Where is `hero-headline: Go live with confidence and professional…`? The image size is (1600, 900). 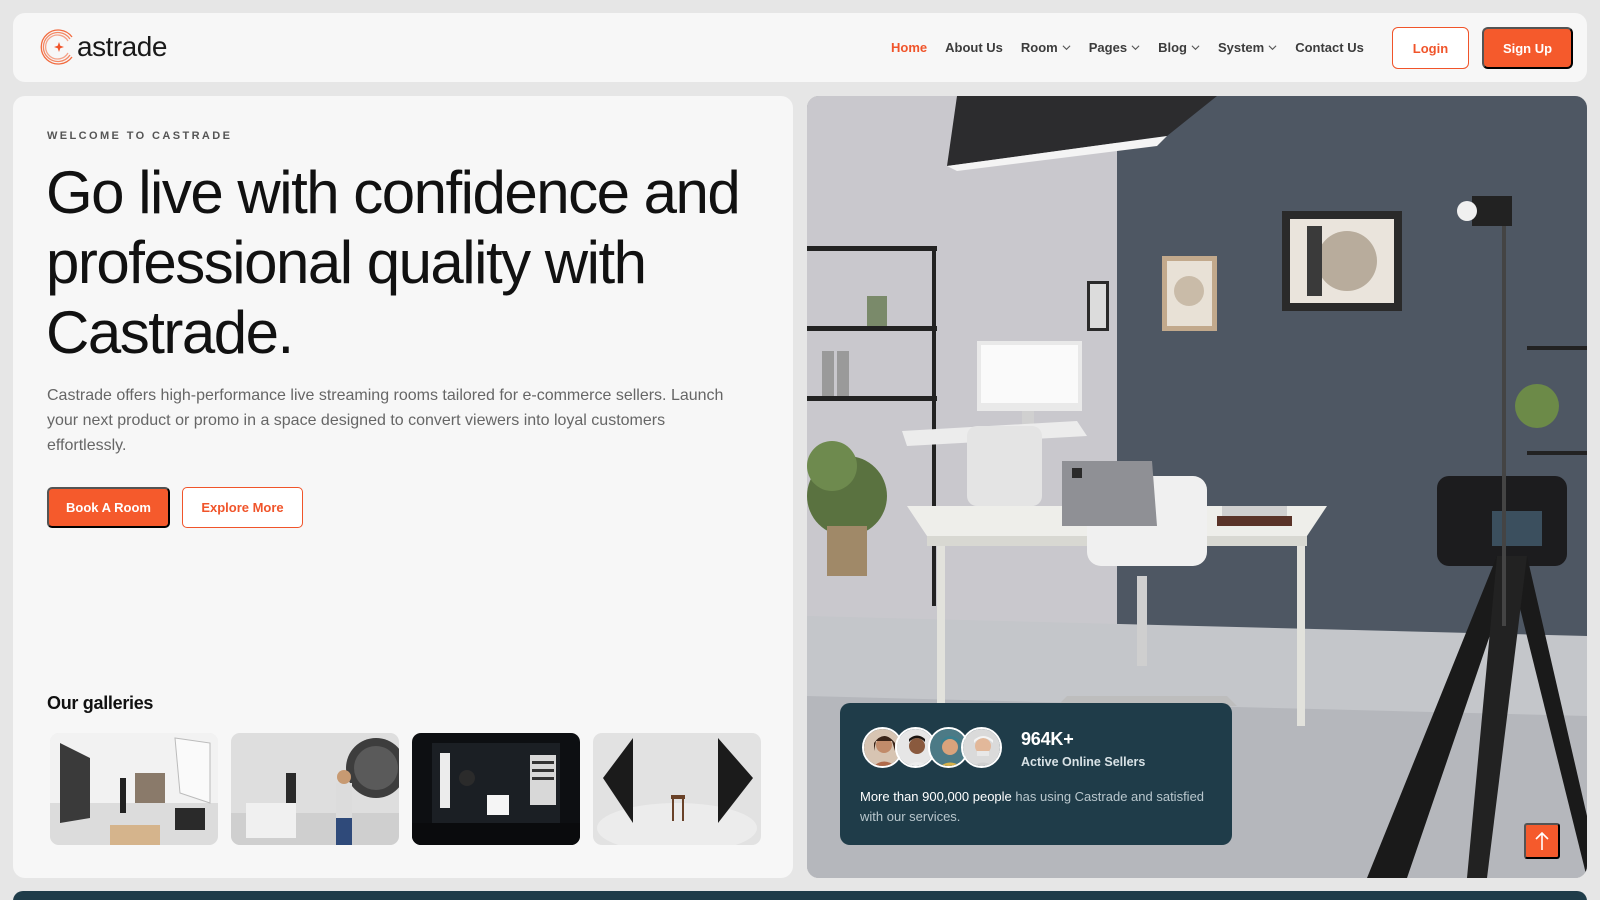
hero-headline: Go live with confidence and professional… is located at coordinates (393, 262).